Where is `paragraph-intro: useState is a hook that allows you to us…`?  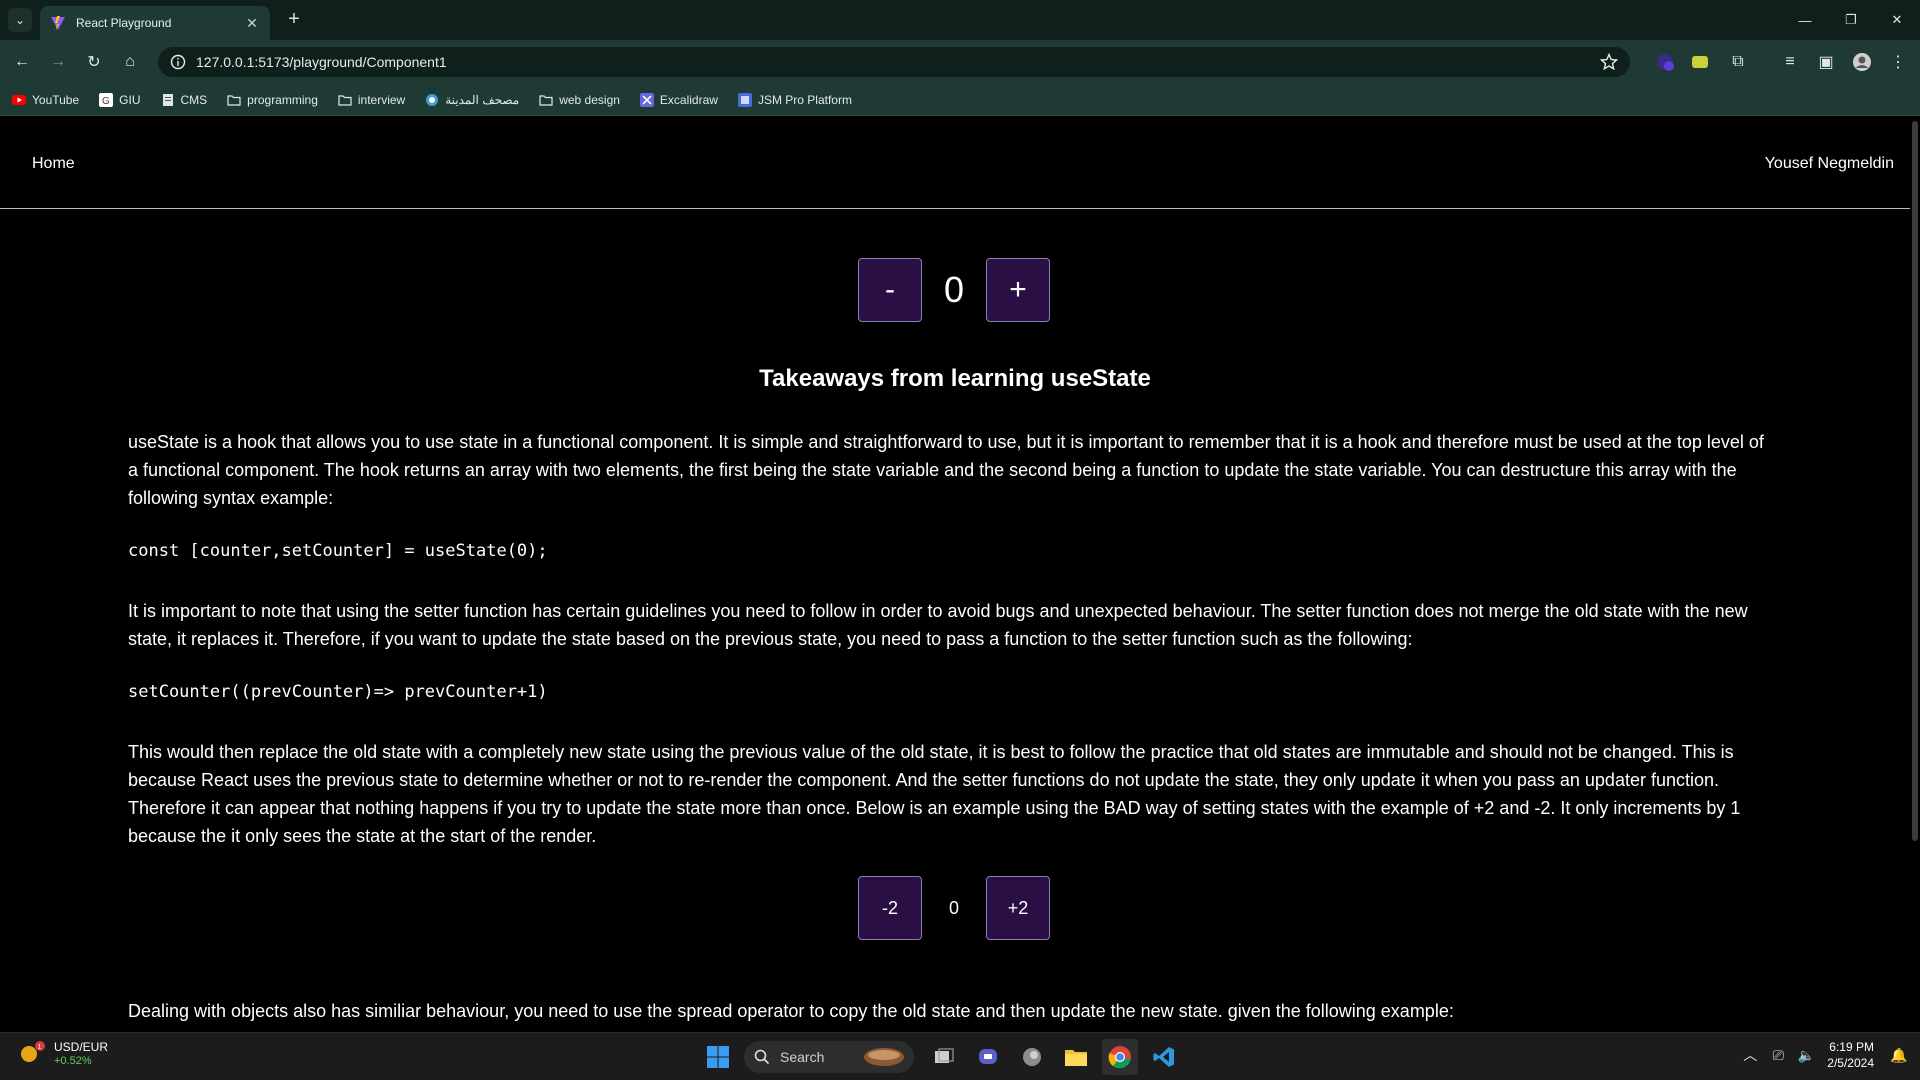 paragraph-intro: useState is a hook that allows you to us… is located at coordinates (946, 470).